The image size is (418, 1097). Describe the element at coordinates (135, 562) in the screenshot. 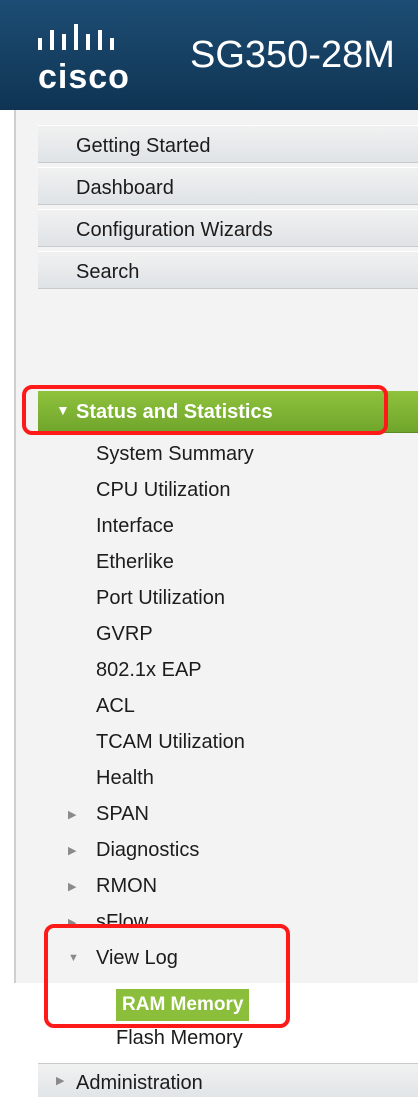

I see `nav-subitem-etherlike: Etherlike` at that location.